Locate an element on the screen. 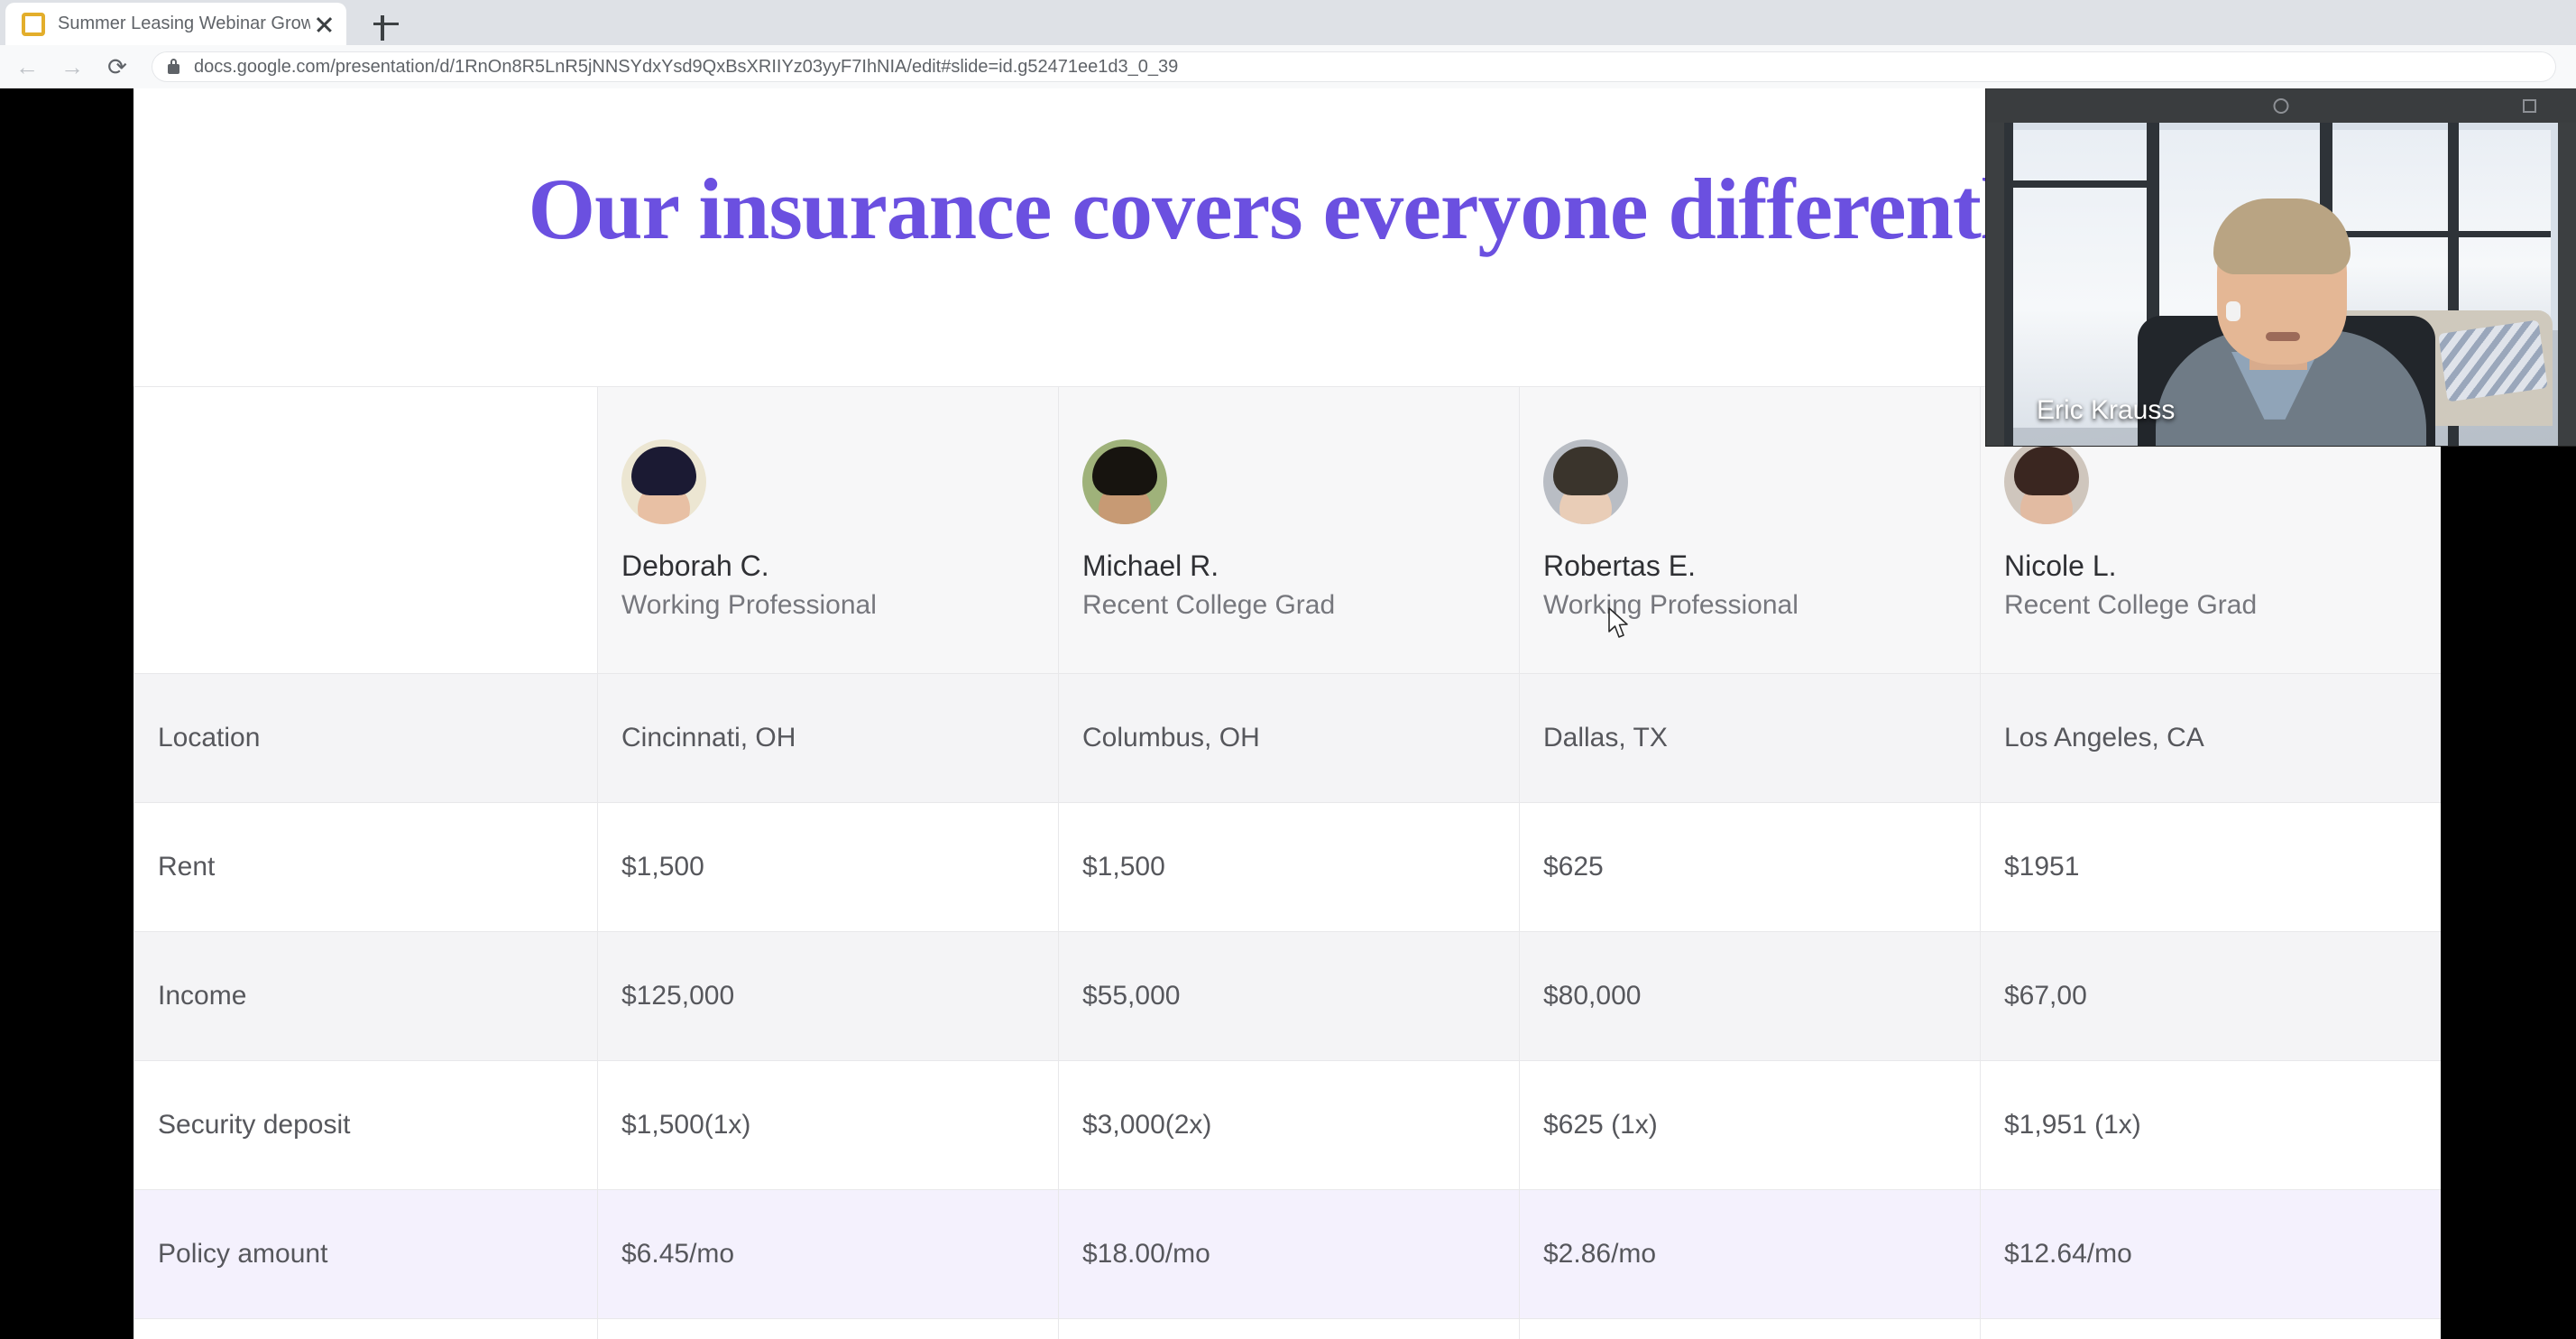 The width and height of the screenshot is (2576, 1339). table-cell: $2.86/mo is located at coordinates (1750, 1254).